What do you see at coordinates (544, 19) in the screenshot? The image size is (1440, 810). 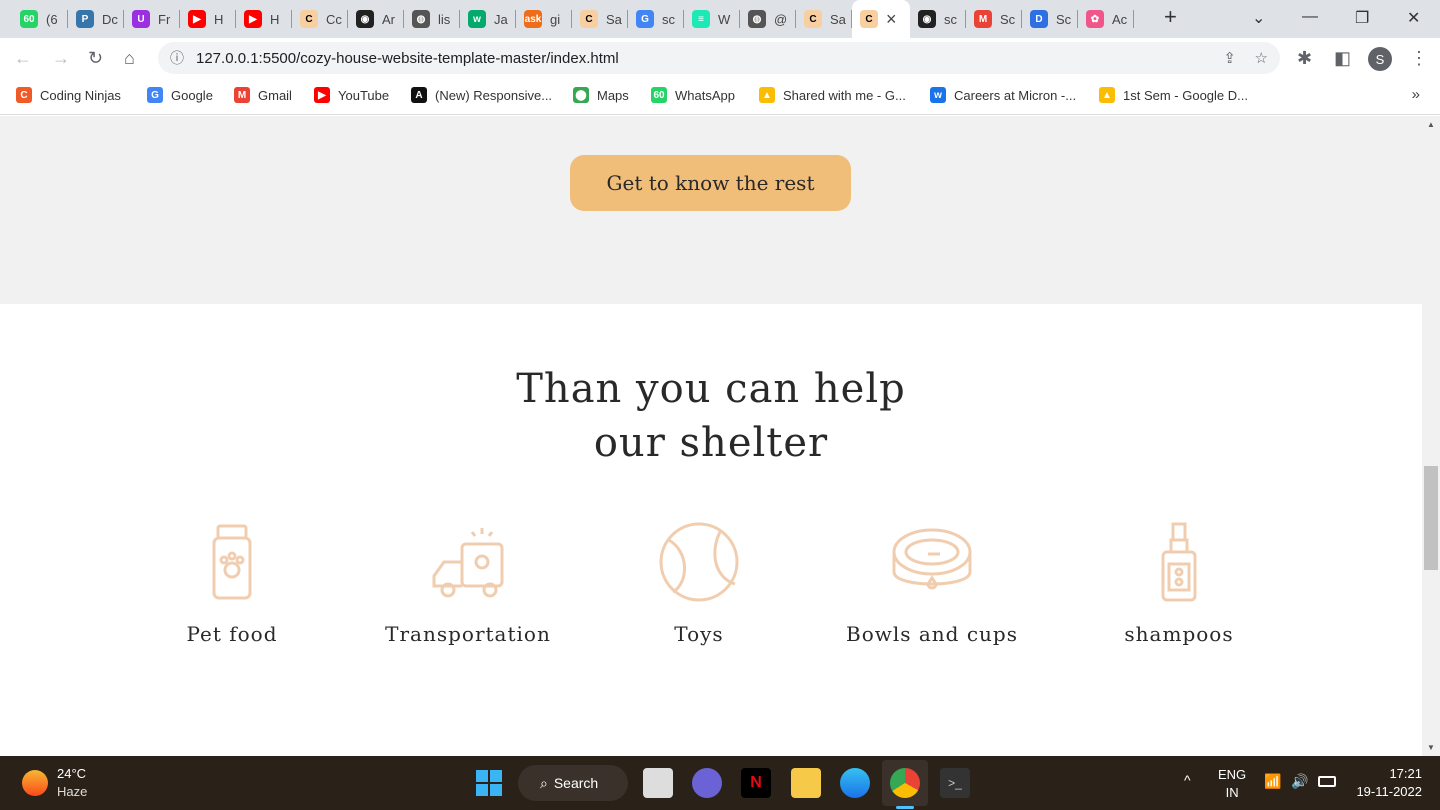 I see `tab: ask gi` at bounding box center [544, 19].